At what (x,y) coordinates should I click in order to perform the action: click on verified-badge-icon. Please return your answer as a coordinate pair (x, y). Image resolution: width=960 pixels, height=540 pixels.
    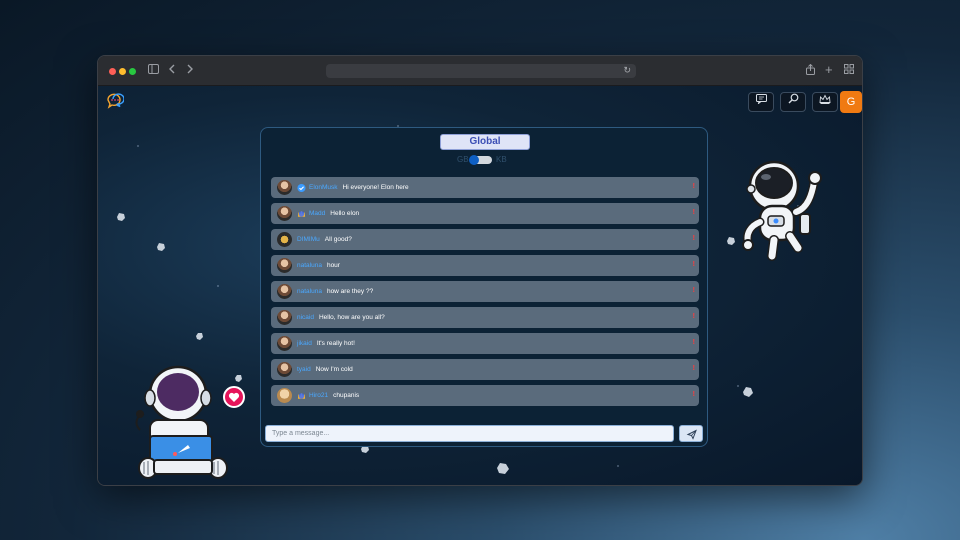
    Looking at the image, I should click on (301, 187).